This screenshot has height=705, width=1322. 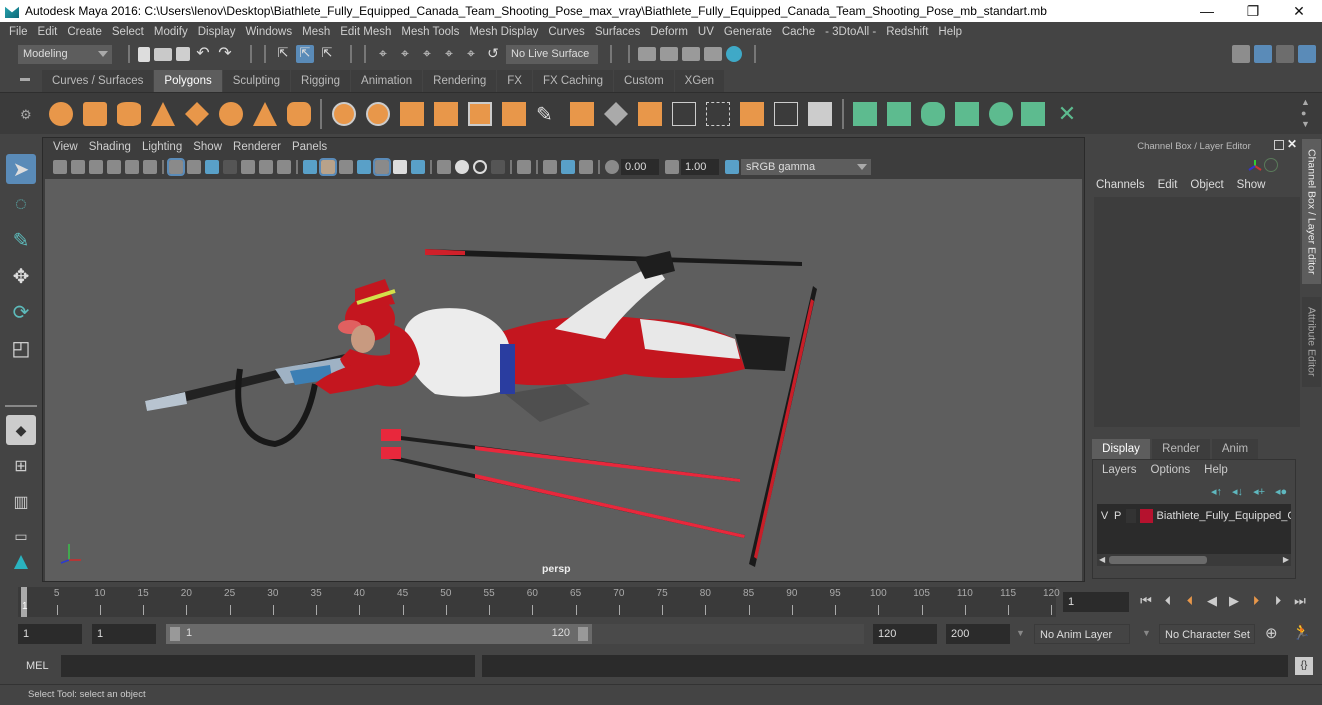 What do you see at coordinates (503, 32) in the screenshot?
I see `menu-mesh-display: Mesh Display` at bounding box center [503, 32].